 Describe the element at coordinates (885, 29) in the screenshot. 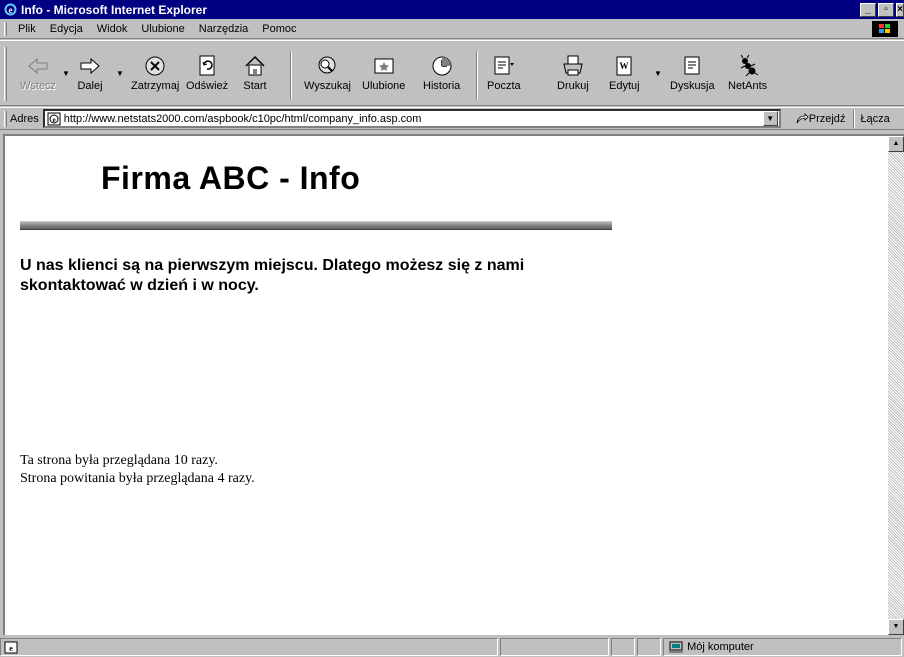

I see `windows-logo-icon` at that location.